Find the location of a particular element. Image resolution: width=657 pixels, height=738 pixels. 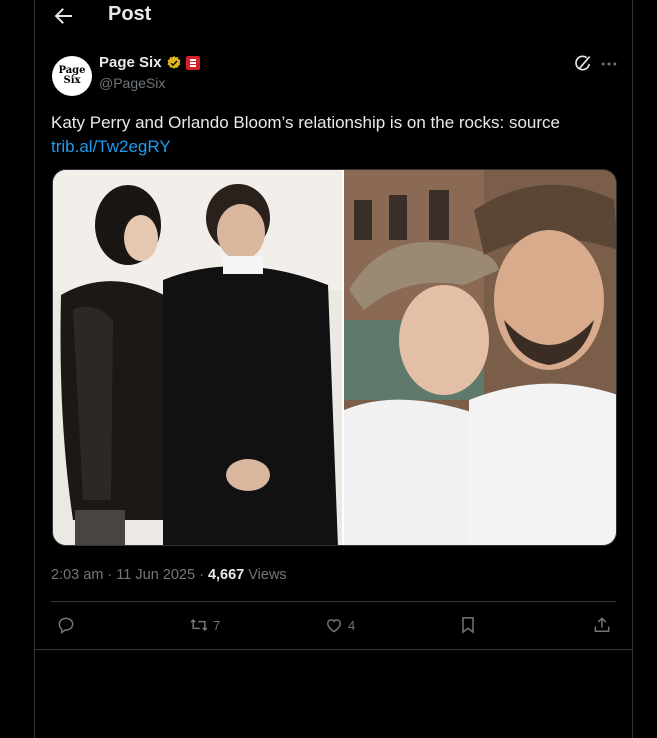

meta-sep-1: · is located at coordinates (110, 575).